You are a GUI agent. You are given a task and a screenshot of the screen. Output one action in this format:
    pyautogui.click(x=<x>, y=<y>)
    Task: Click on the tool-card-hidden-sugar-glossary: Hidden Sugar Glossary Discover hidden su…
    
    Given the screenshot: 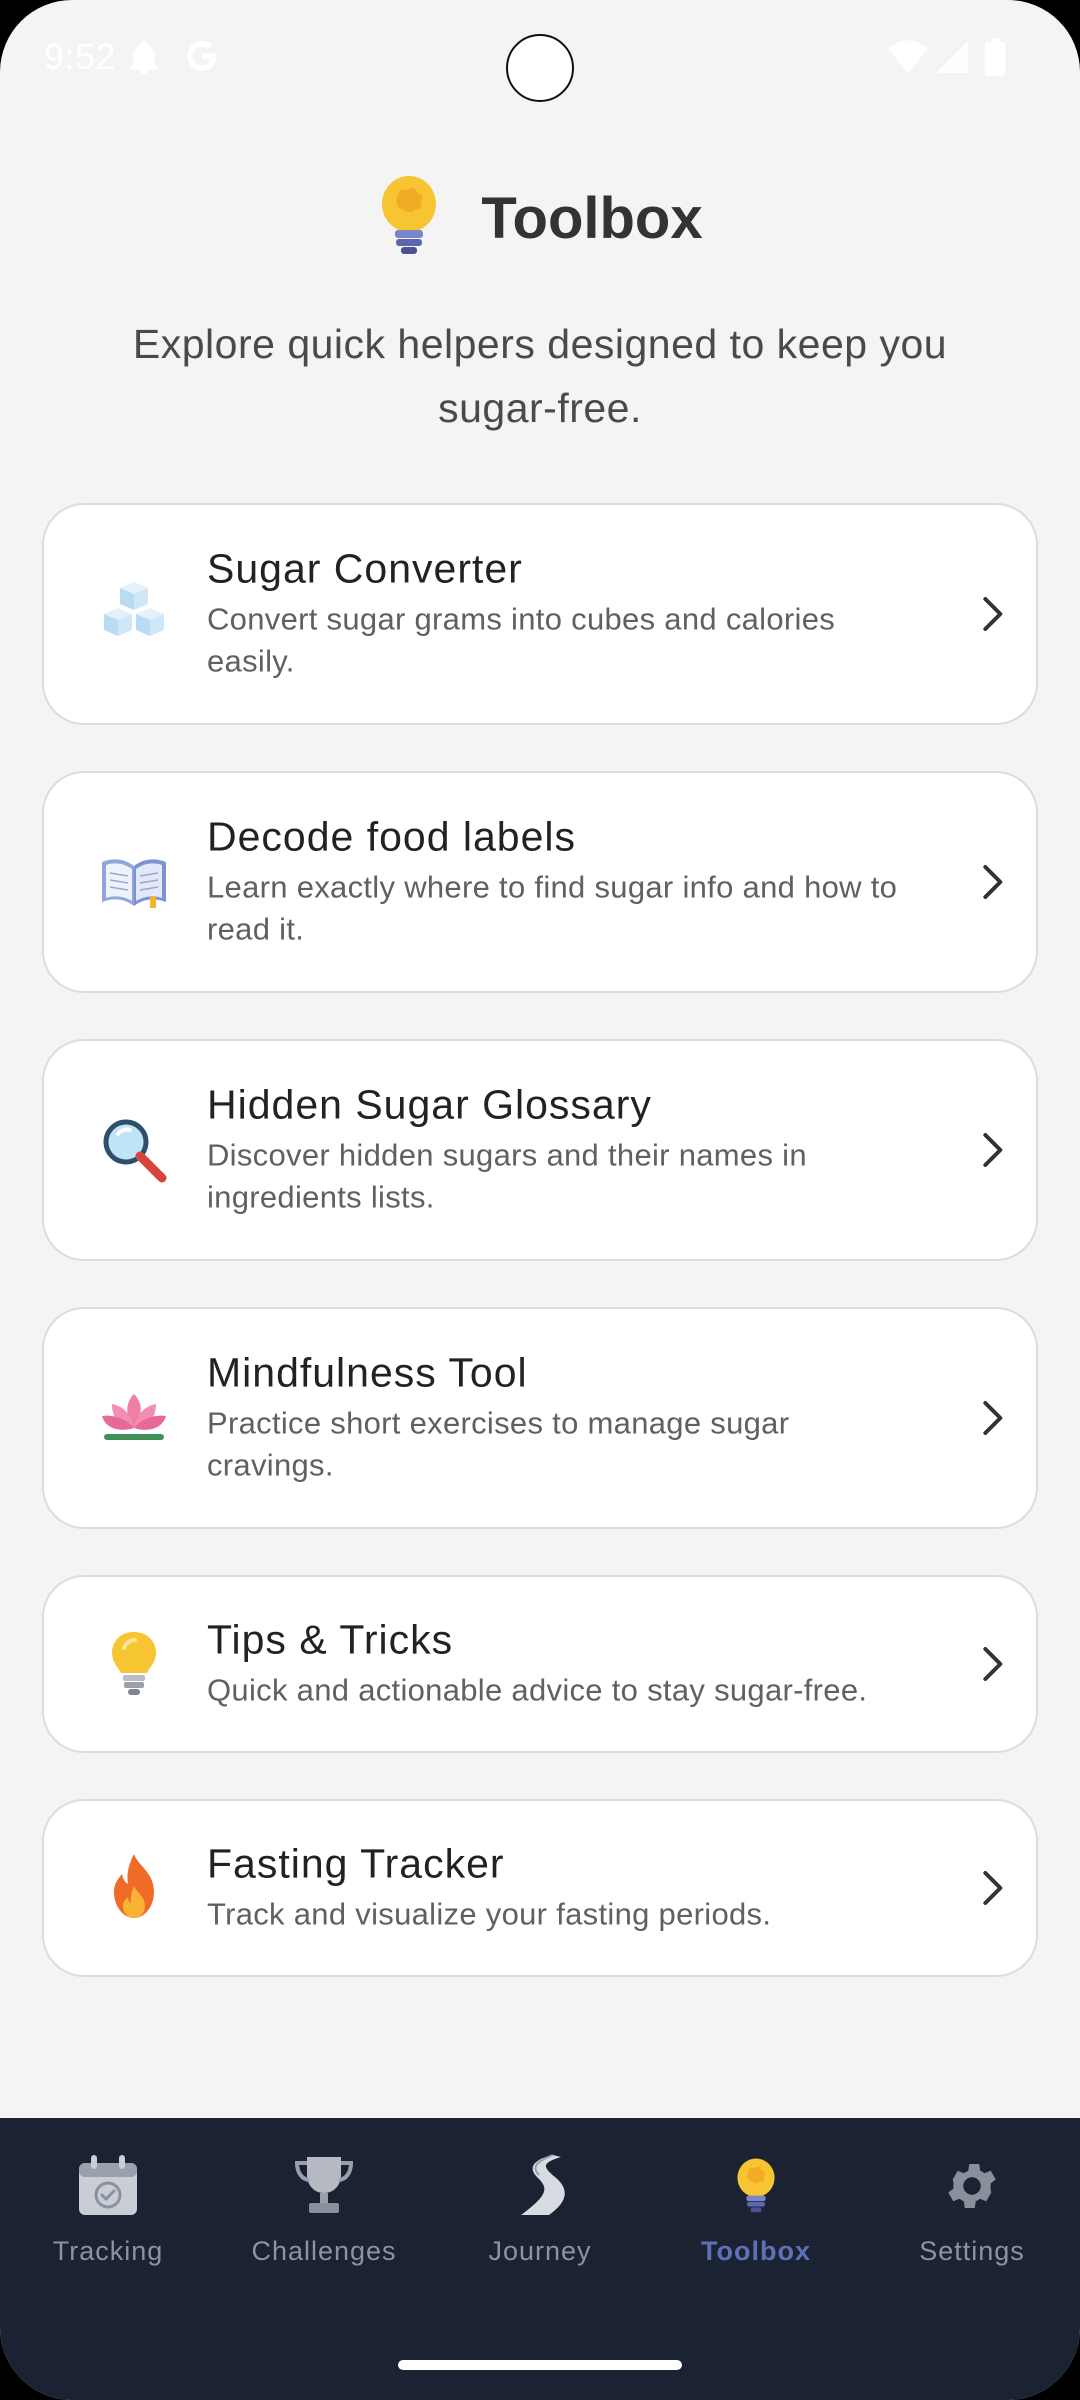 What is the action you would take?
    pyautogui.click(x=540, y=1150)
    